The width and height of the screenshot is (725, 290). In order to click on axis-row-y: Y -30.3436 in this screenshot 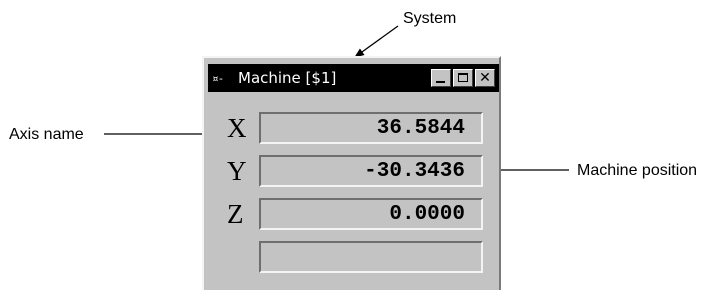, I will do `click(351, 172)`.